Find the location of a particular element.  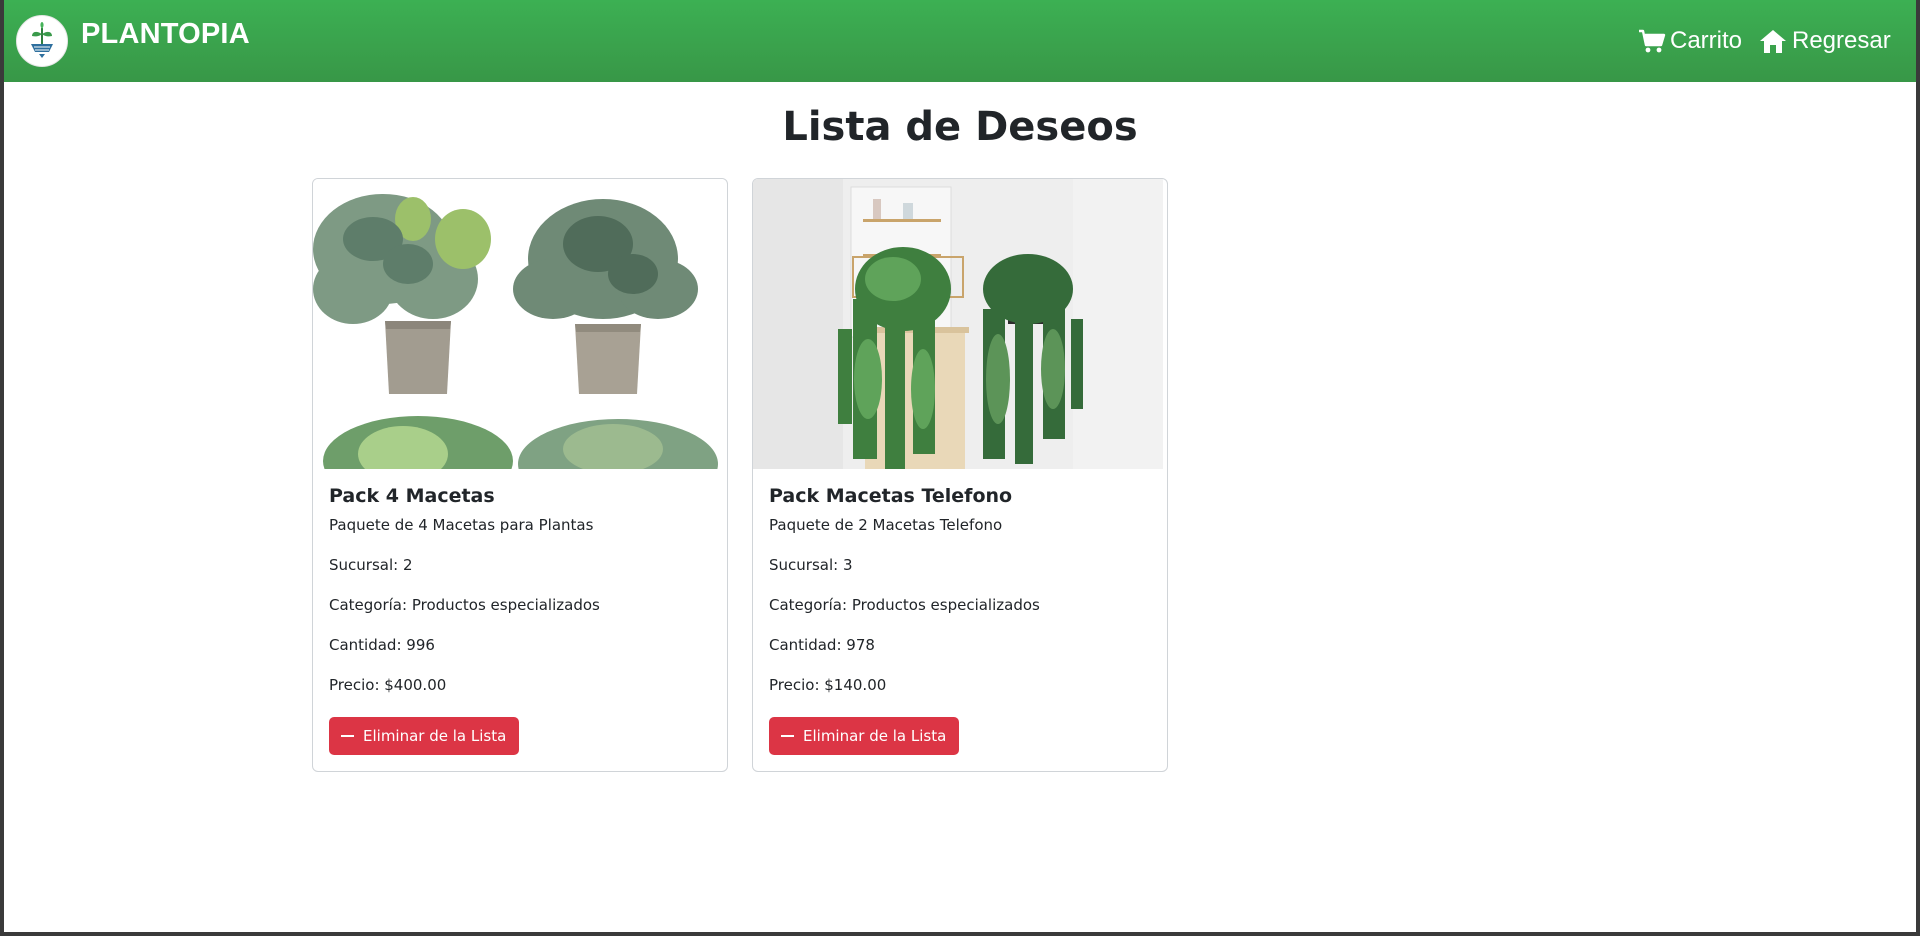

home-icon is located at coordinates (1773, 41).